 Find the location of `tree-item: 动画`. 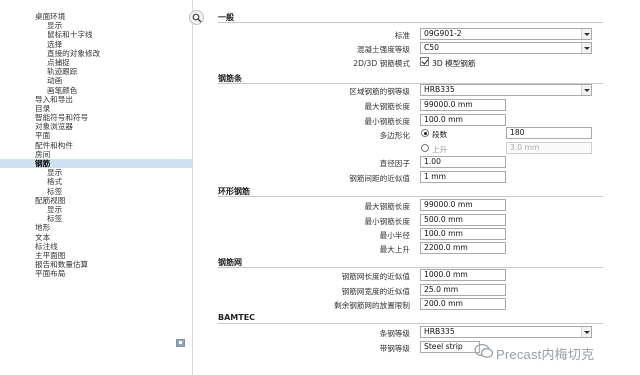

tree-item: 动画 is located at coordinates (96, 80).